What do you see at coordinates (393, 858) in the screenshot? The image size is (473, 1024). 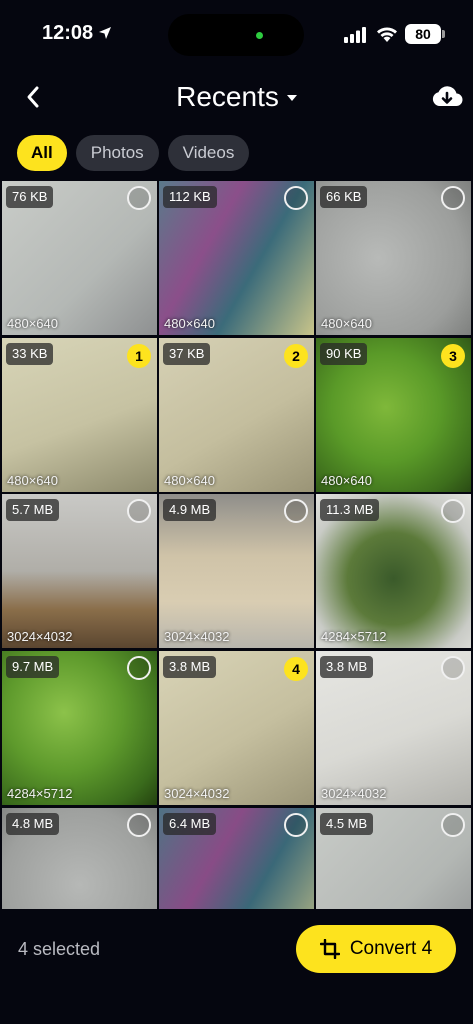 I see `grid-item-15: 4.5 MB` at bounding box center [393, 858].